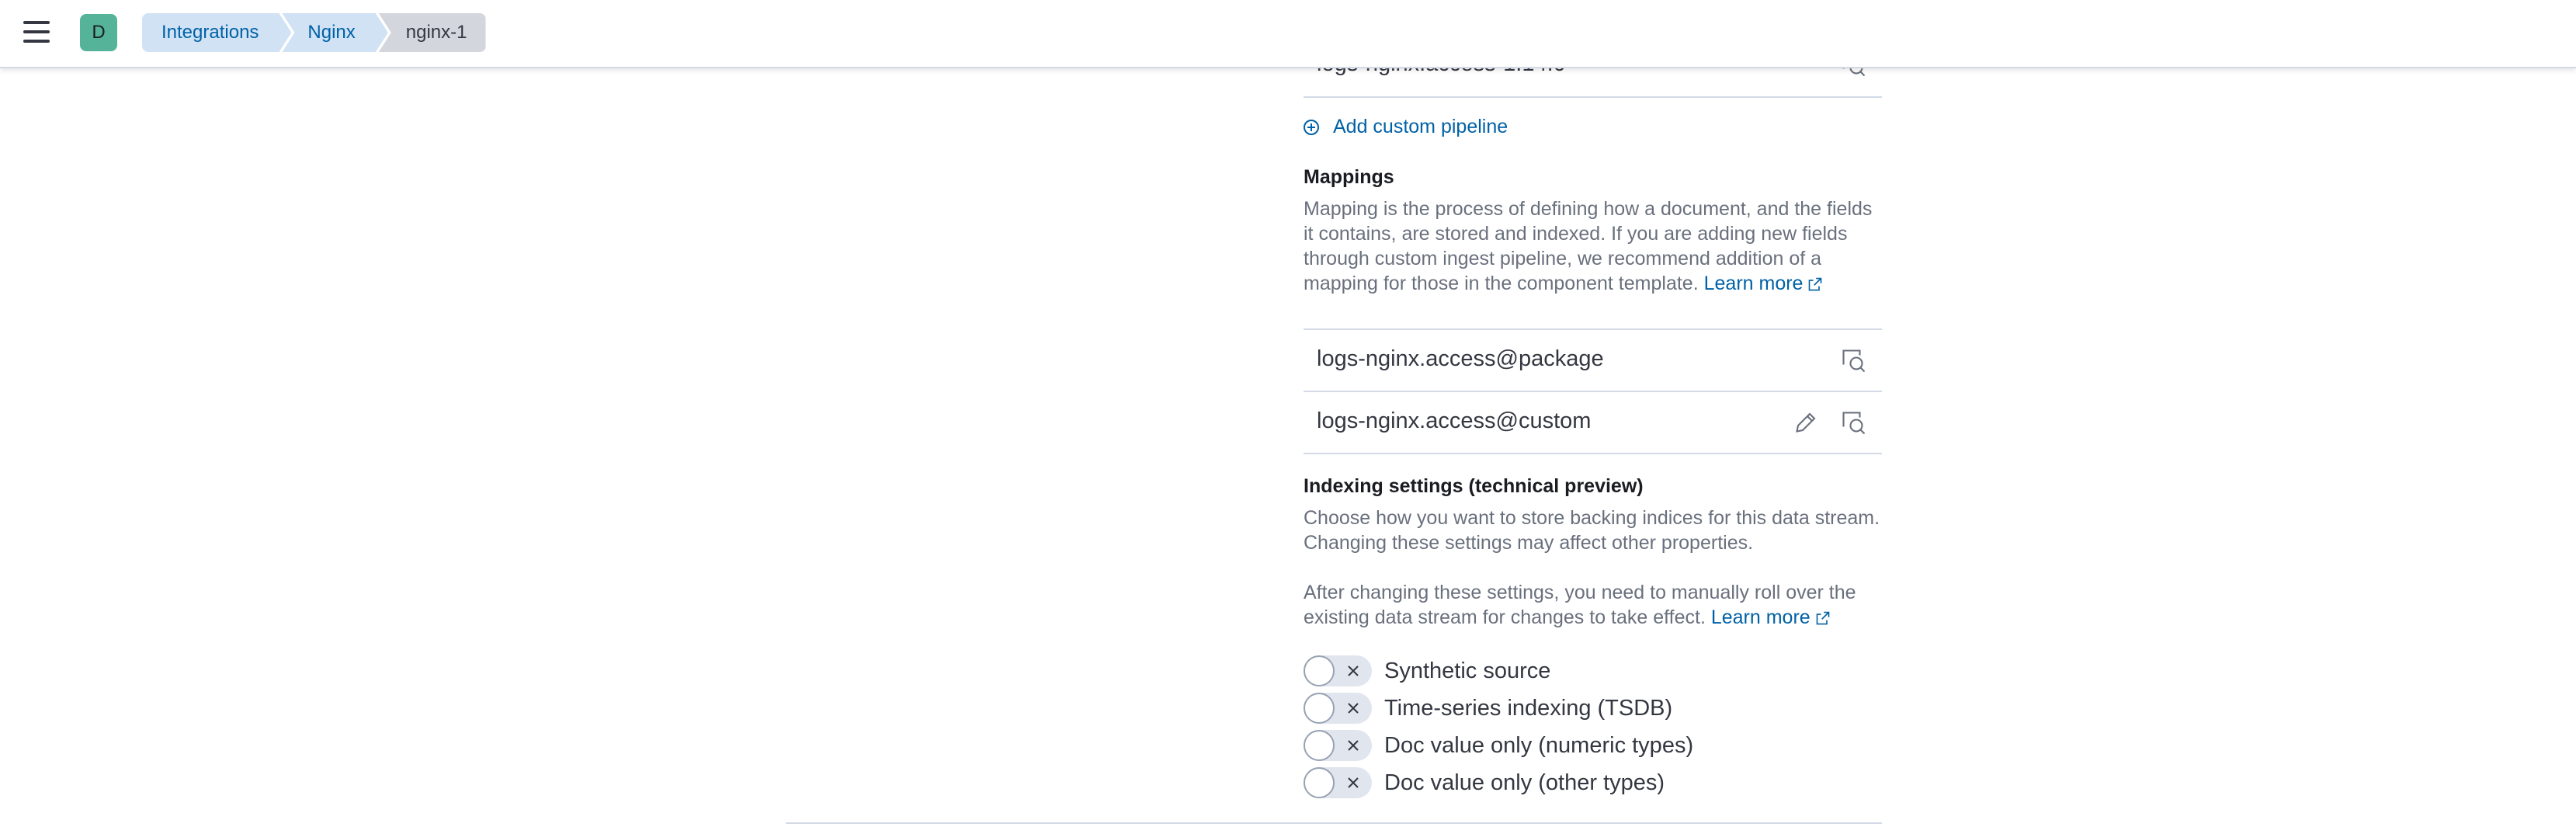 The image size is (2576, 834). I want to click on mapping-name: logs-nginx.access@custom, so click(1454, 420).